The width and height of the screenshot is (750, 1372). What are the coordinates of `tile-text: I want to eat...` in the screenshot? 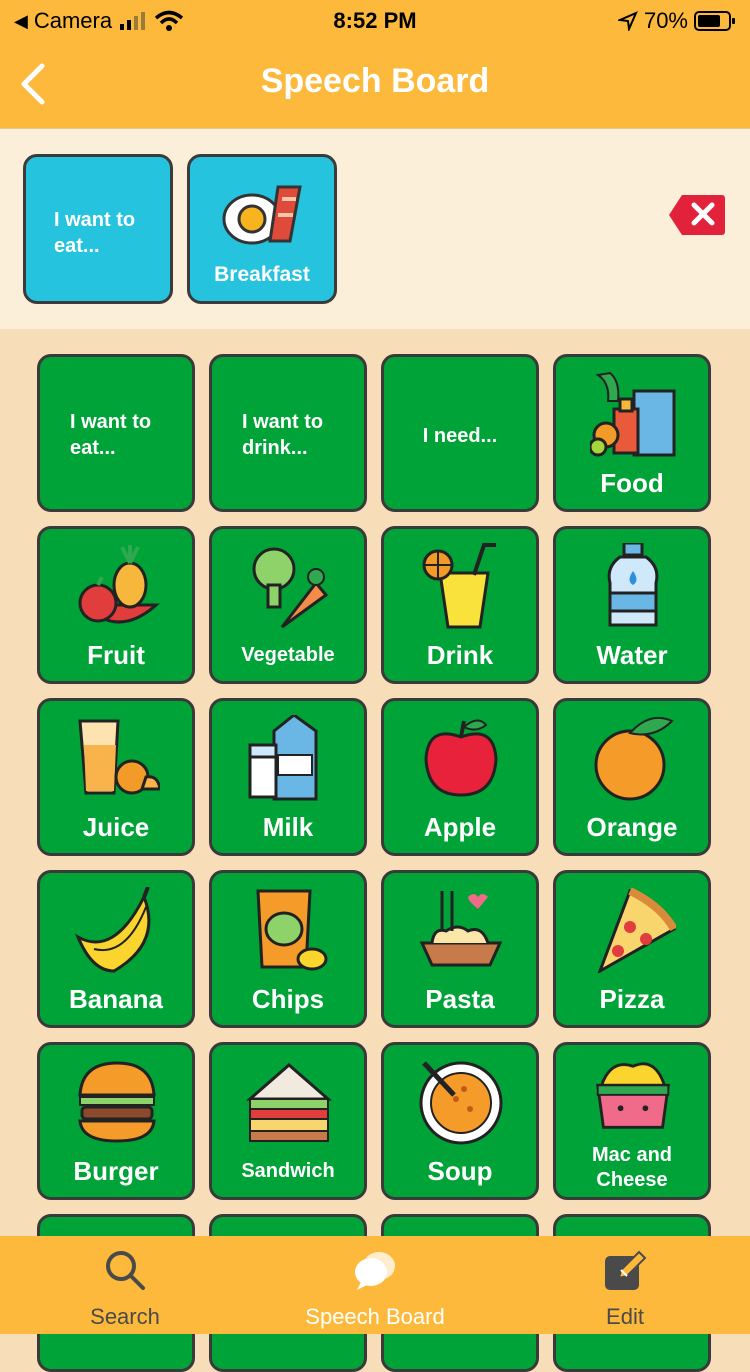 It's located at (111, 435).